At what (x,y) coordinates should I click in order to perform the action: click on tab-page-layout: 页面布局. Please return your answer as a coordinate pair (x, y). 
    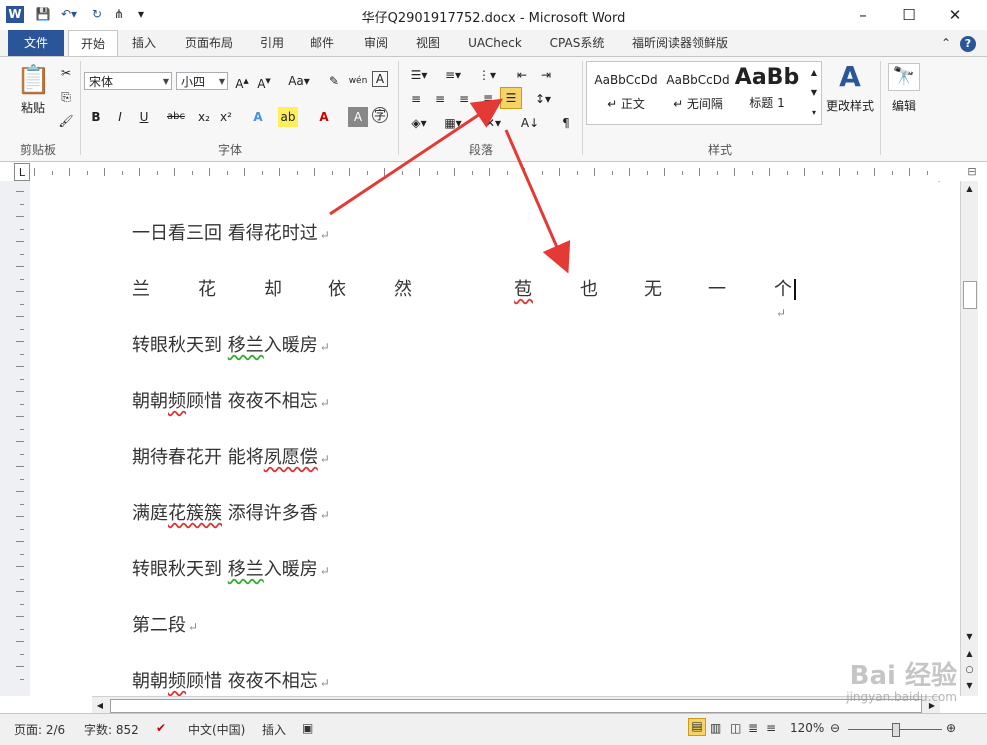
    Looking at the image, I should click on (209, 43).